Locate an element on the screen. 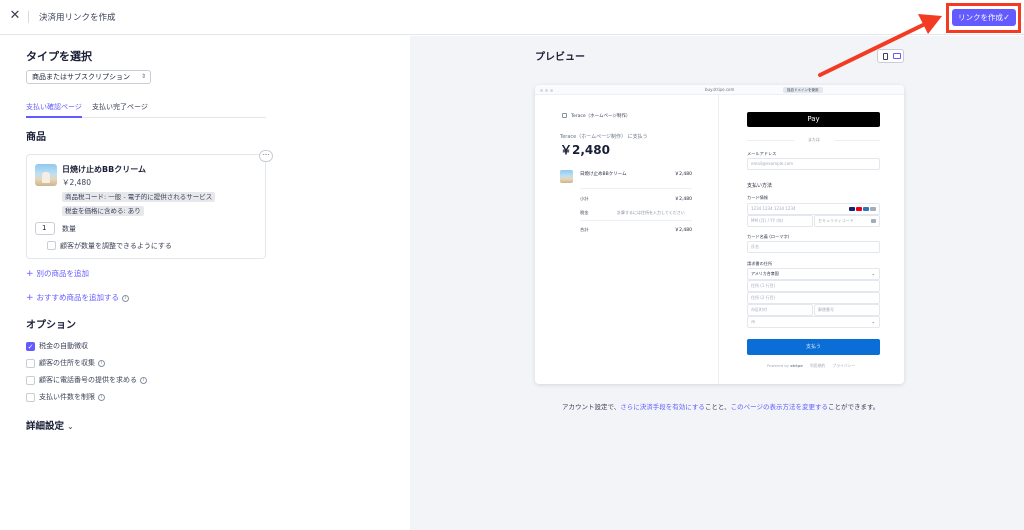 This screenshot has width=1024, height=530. preview-heading: プレビュー is located at coordinates (560, 57).